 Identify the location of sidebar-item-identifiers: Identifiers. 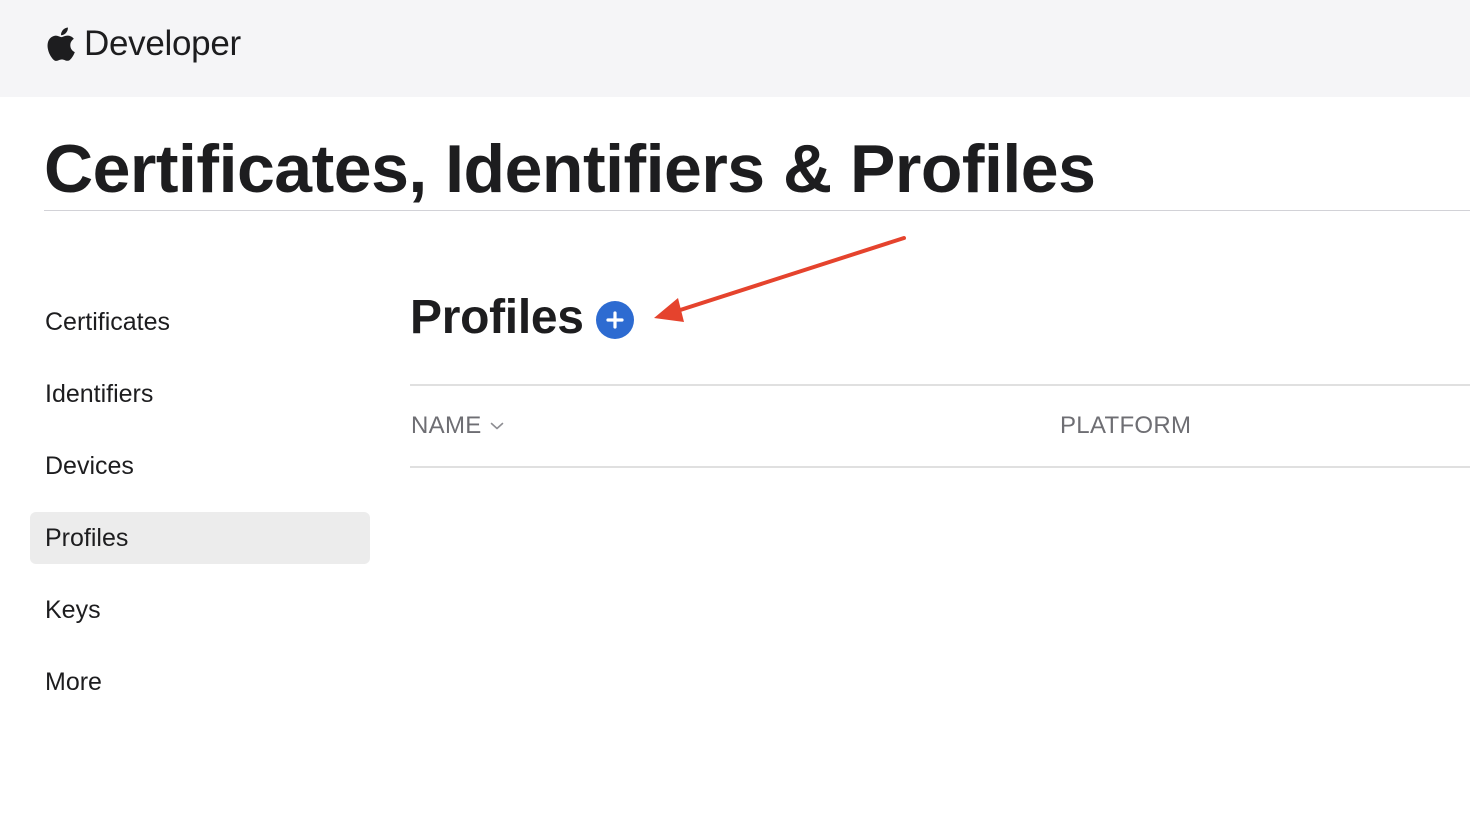
(200, 394).